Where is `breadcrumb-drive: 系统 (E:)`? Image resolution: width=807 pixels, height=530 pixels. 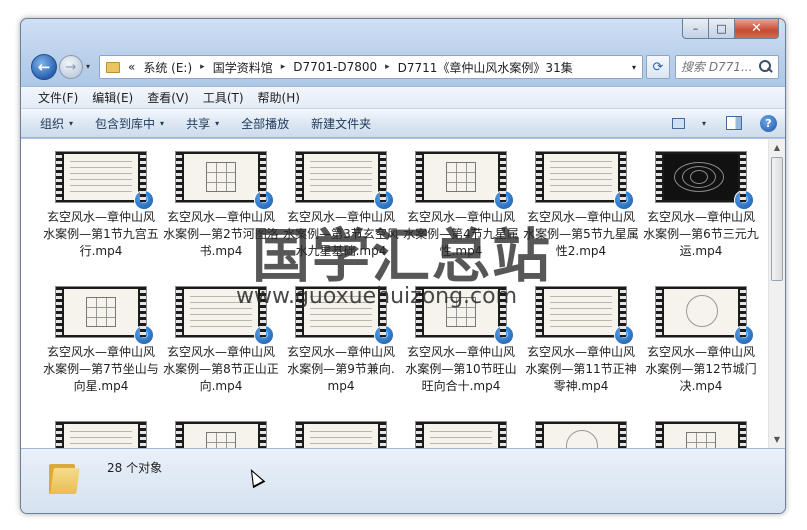
breadcrumb-drive: 系统 (E:) is located at coordinates (167, 67).